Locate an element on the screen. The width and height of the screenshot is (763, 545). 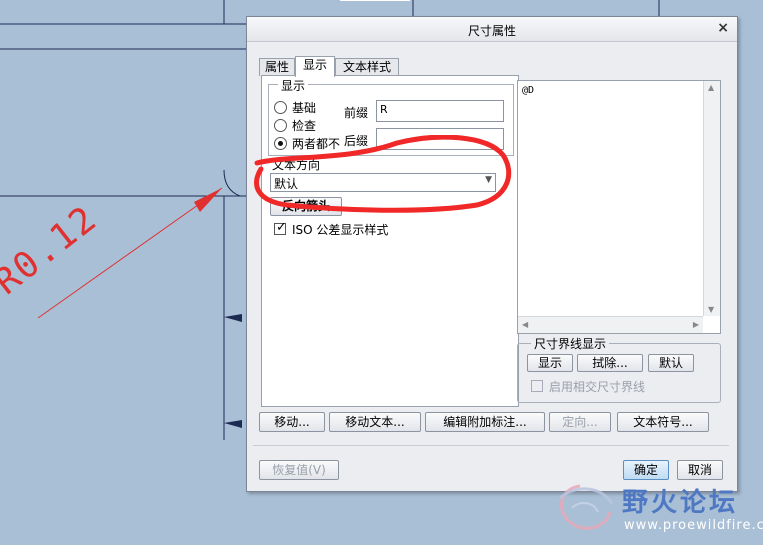
title-bar: 尺寸属性 × is located at coordinates (492, 29).